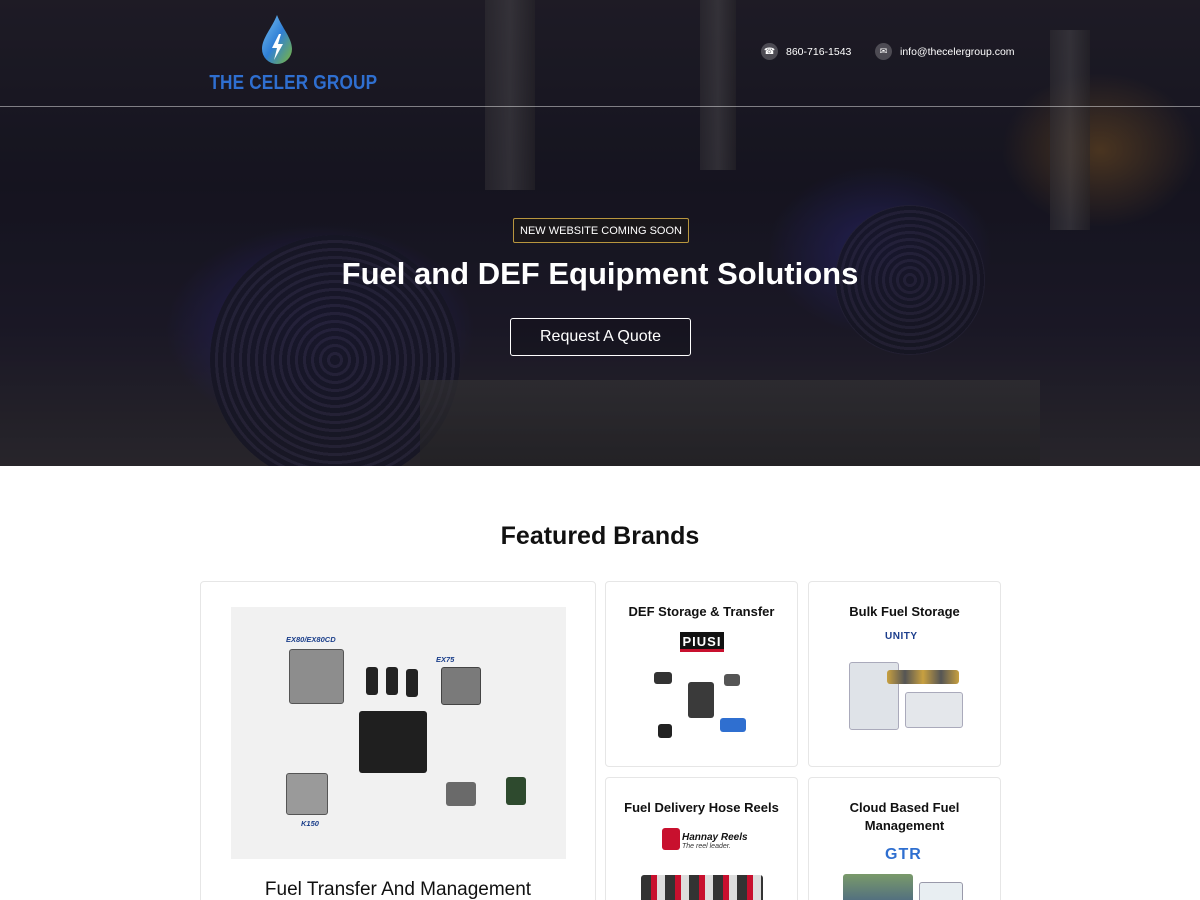 The image size is (1200, 900). What do you see at coordinates (706, 846) in the screenshot?
I see `hannay-tagline: The reel leader.` at bounding box center [706, 846].